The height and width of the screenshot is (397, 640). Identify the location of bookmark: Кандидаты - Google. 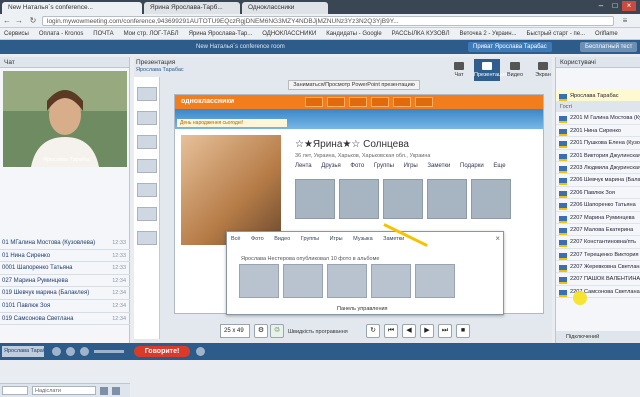
(353, 33).